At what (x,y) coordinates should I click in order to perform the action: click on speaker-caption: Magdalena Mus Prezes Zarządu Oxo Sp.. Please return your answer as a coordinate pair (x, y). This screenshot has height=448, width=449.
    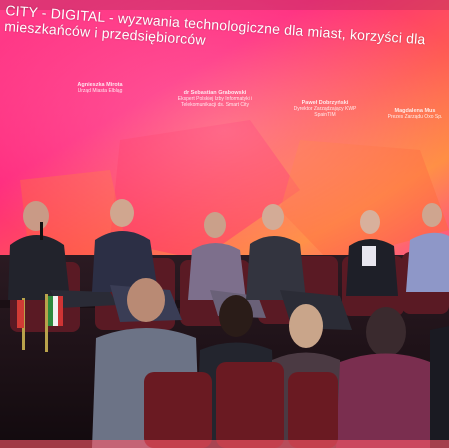
    Looking at the image, I should click on (415, 114).